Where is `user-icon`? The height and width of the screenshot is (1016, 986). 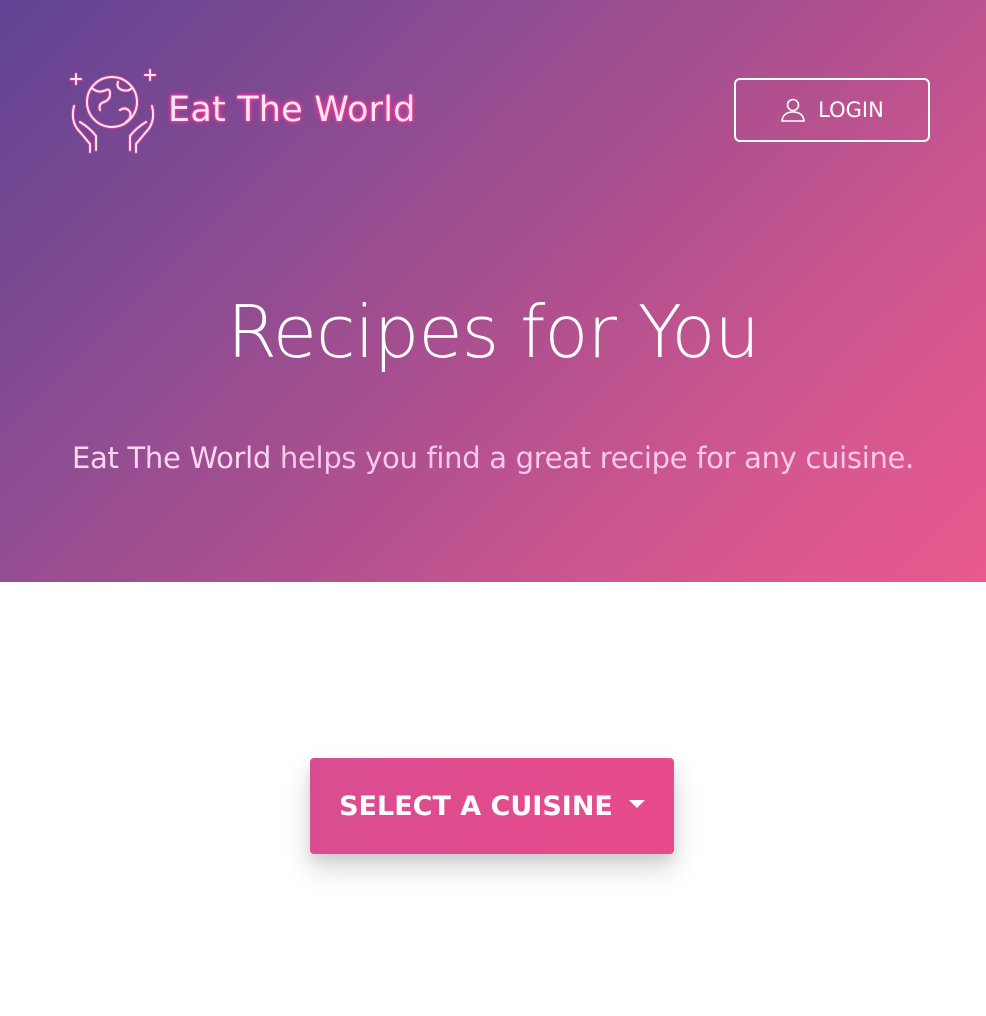
user-icon is located at coordinates (793, 110).